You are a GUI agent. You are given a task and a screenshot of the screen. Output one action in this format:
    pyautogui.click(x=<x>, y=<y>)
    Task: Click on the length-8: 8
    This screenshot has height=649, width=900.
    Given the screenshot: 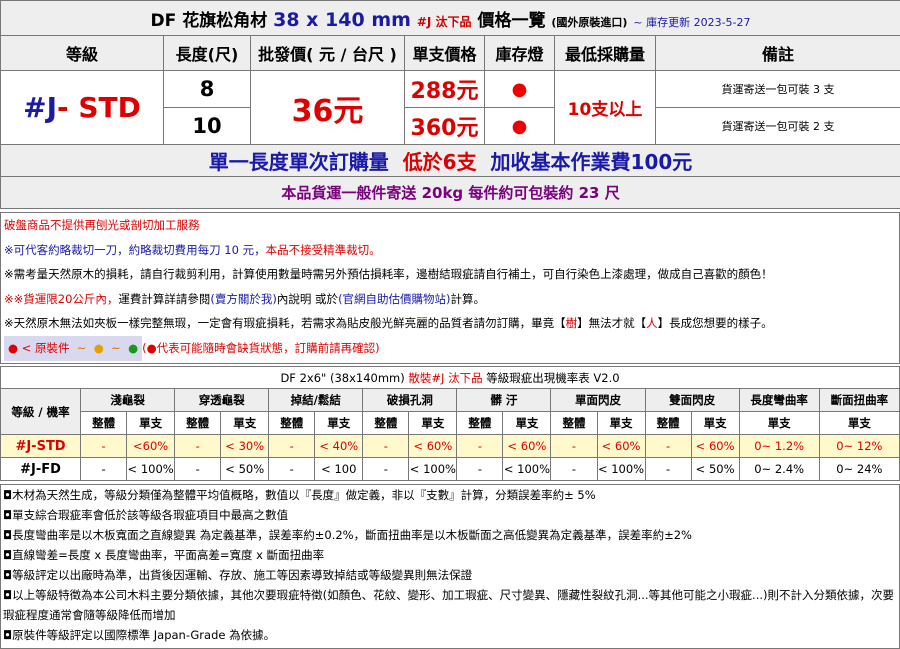 What is the action you would take?
    pyautogui.click(x=207, y=89)
    